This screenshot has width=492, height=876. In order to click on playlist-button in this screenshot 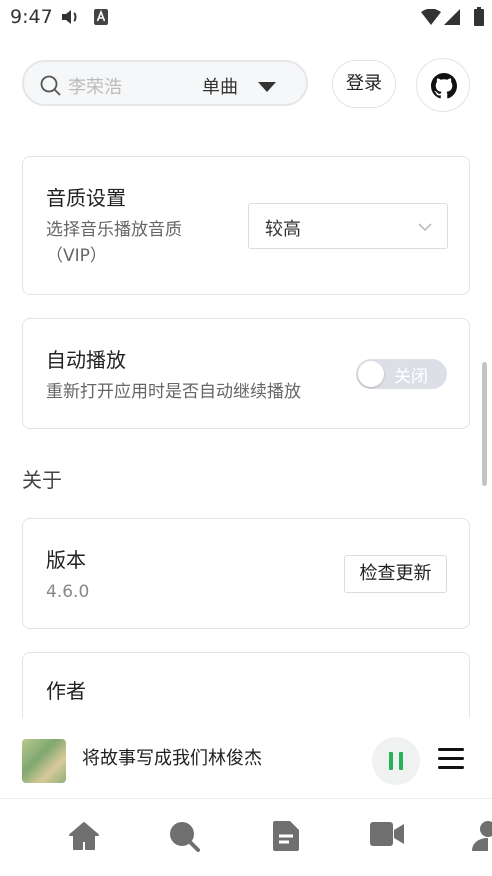, I will do `click(451, 759)`.